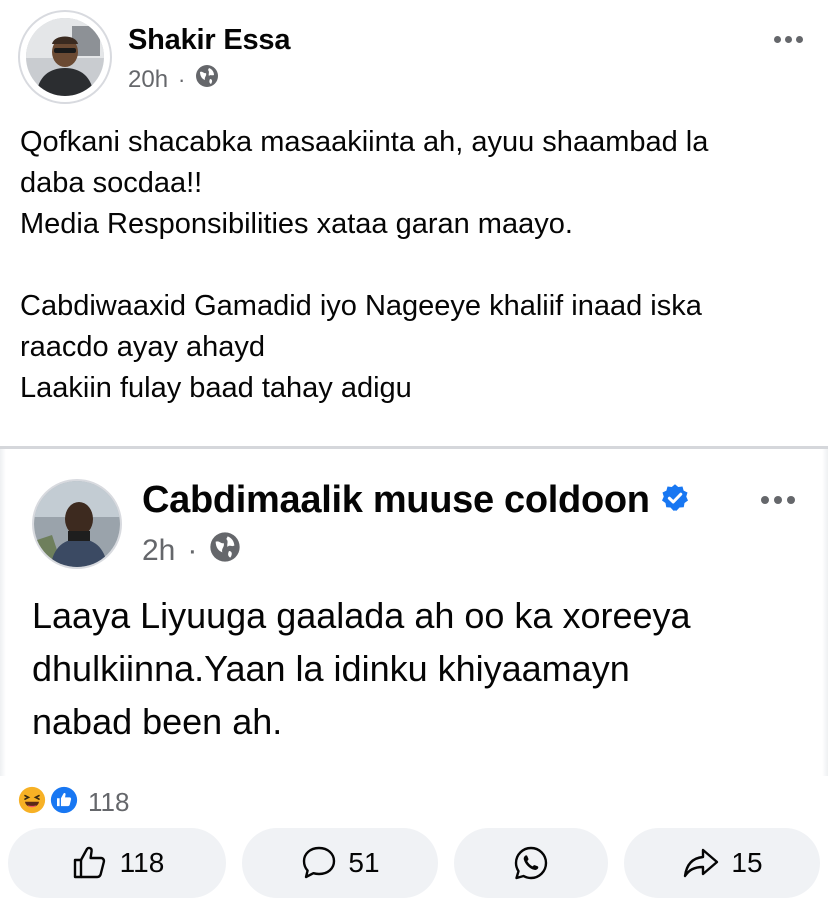  Describe the element at coordinates (148, 80) in the screenshot. I see `post-time: 20h` at that location.